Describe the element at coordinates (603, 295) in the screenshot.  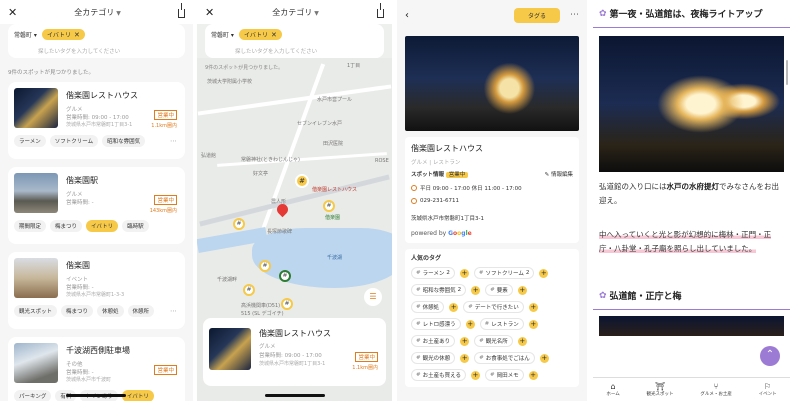
I see `flower-icon: ✿` at that location.